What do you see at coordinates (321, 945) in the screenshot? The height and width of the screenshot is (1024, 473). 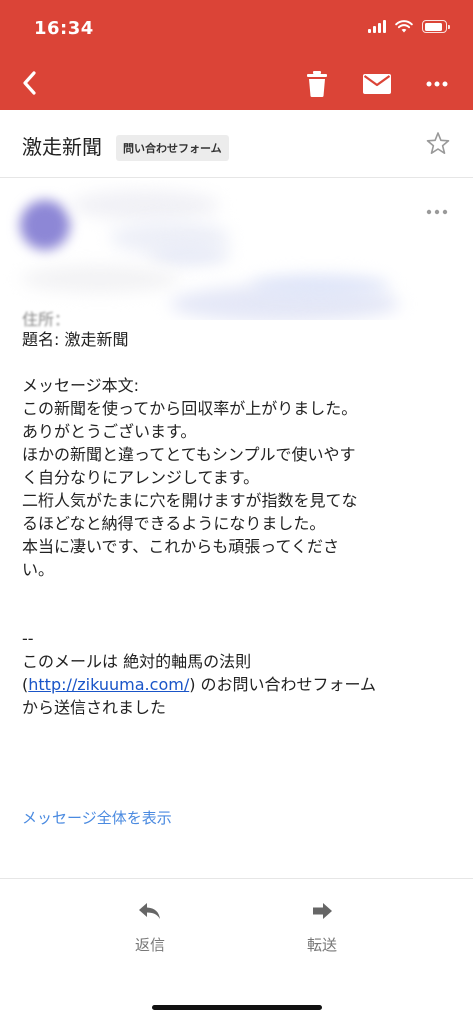 I see `forward-label: 転送` at bounding box center [321, 945].